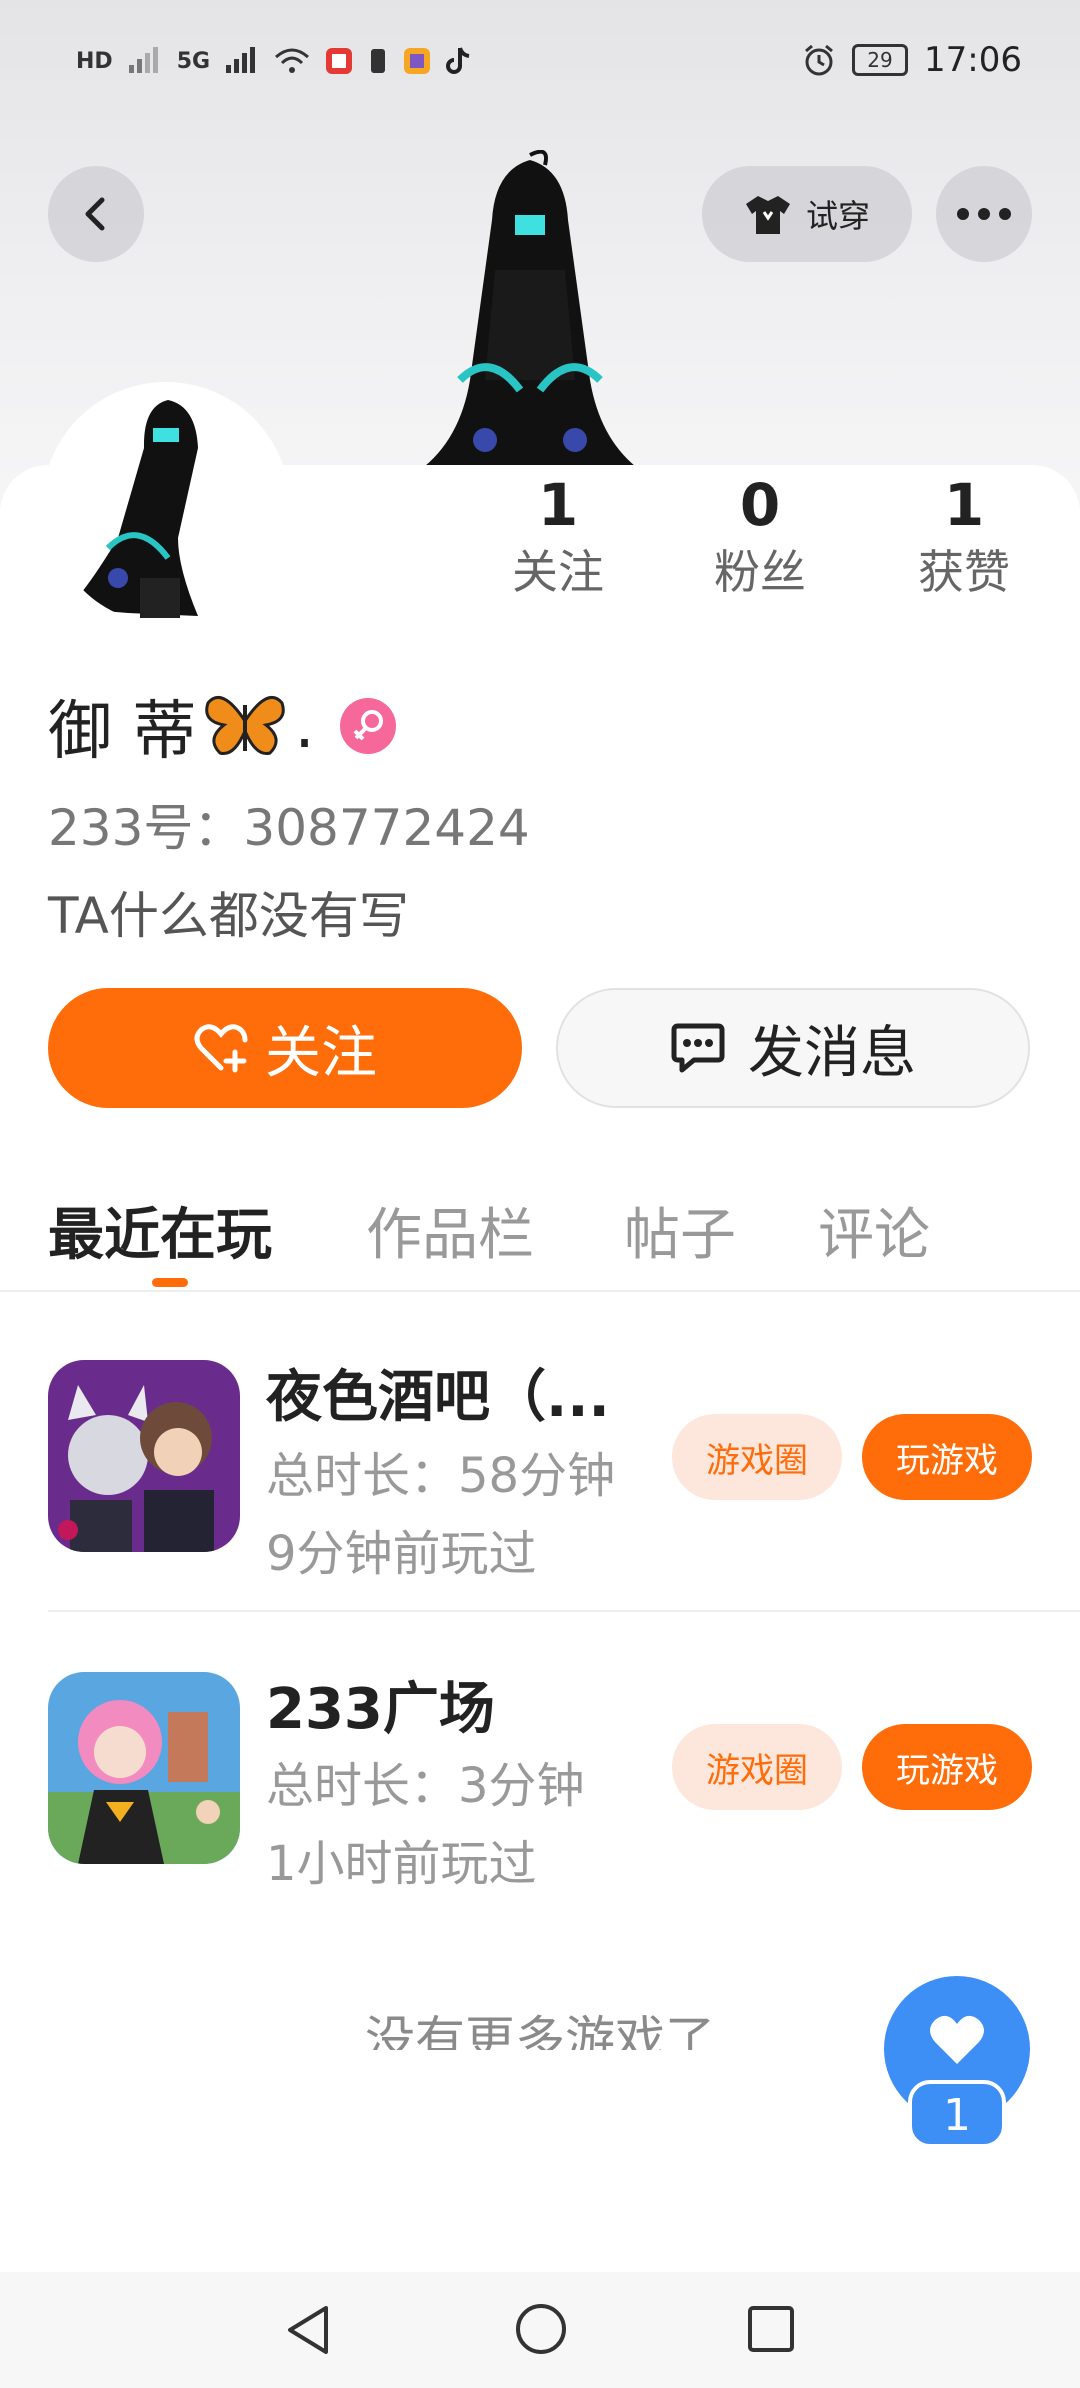  I want to click on chat-icon, so click(698, 1048).